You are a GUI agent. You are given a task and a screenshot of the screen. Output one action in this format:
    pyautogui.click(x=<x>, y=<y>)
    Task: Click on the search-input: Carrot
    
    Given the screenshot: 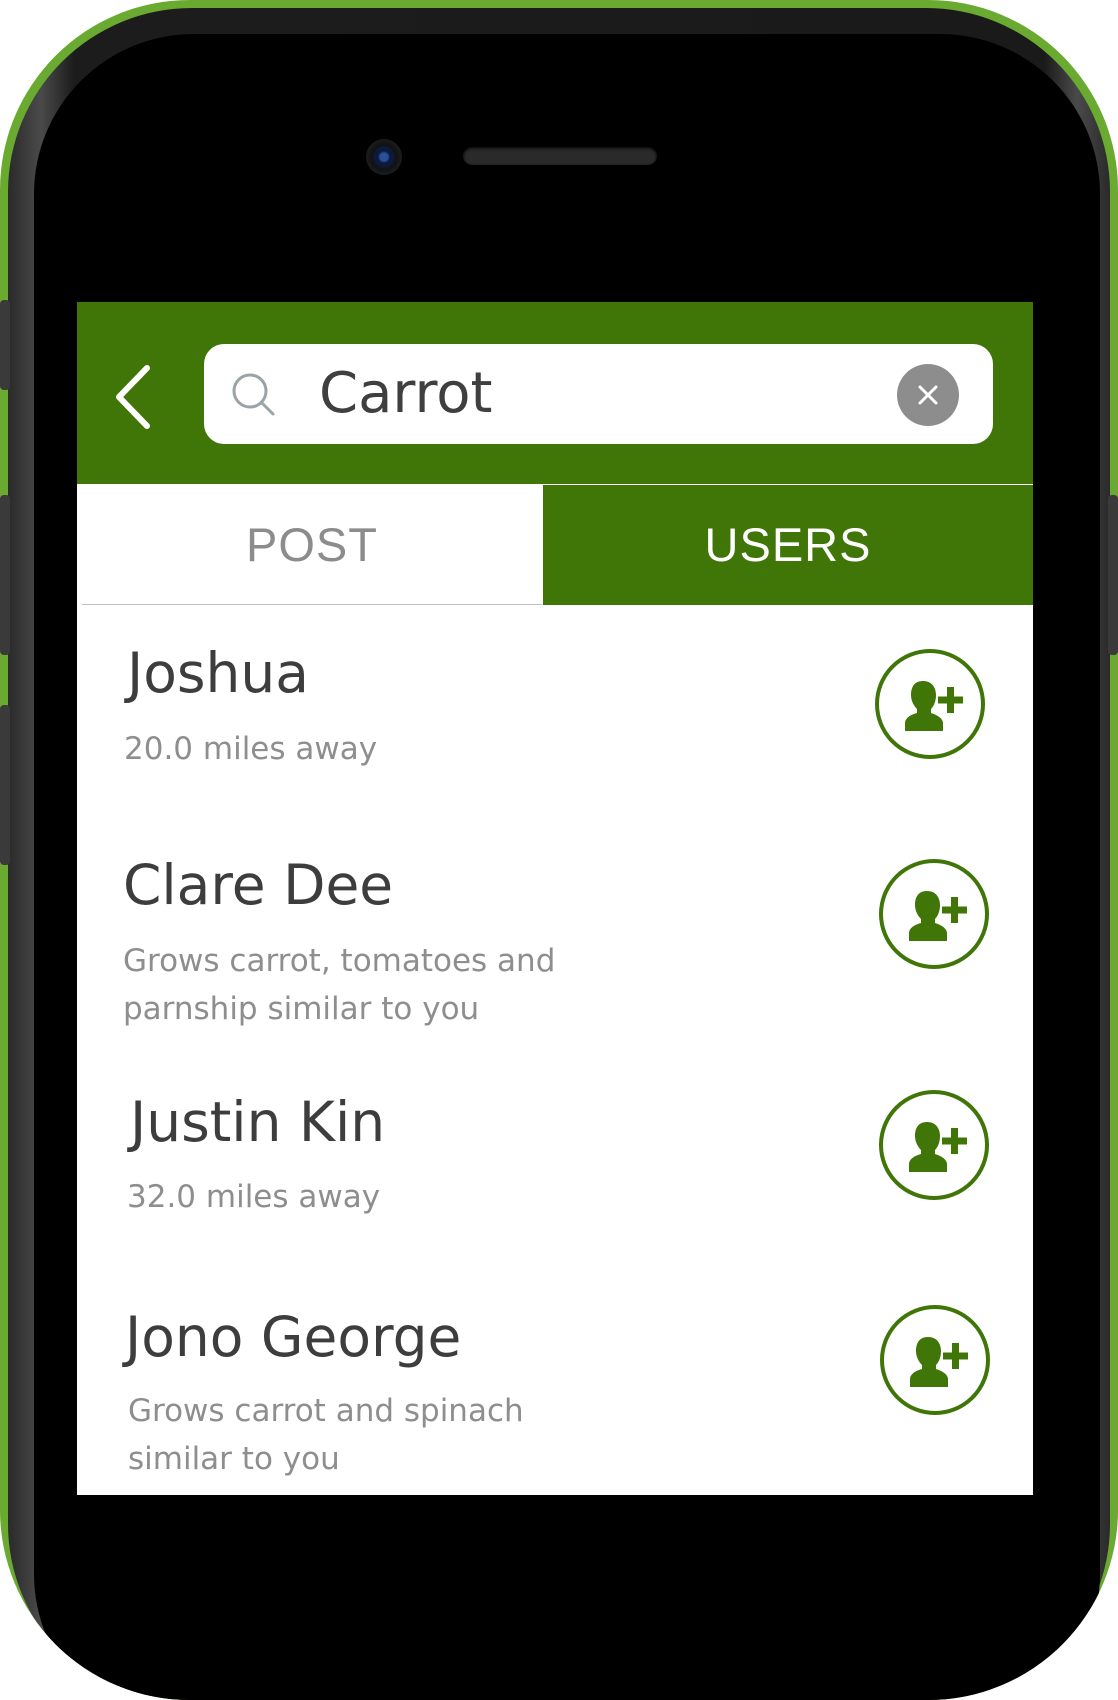 What is the action you would take?
    pyautogui.click(x=598, y=394)
    